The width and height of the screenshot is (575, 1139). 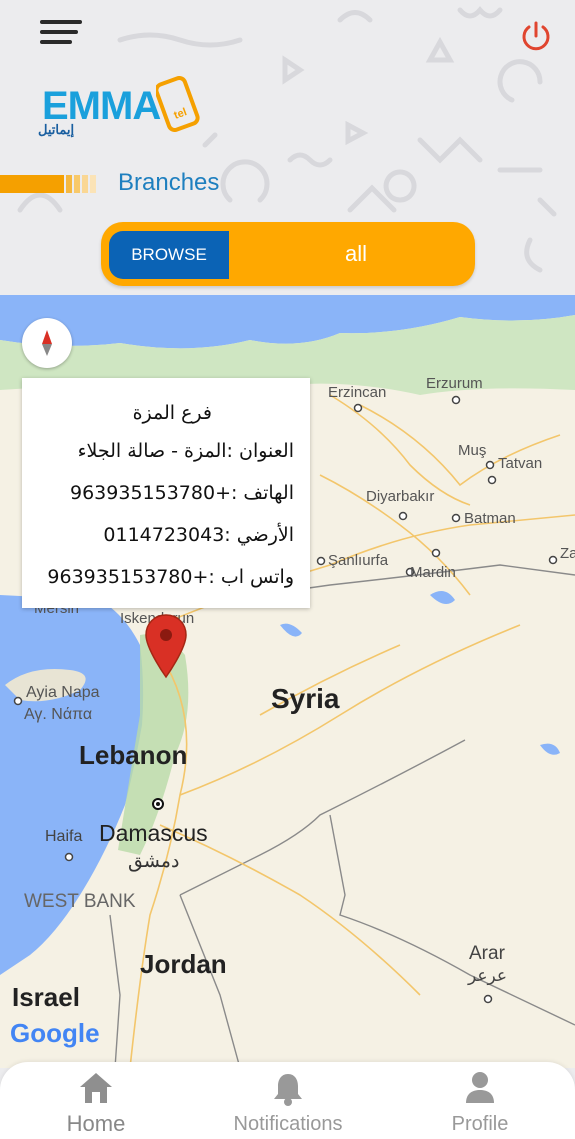 What do you see at coordinates (63, 692) in the screenshot?
I see `map-label-ayia-napa: Ayia Napa` at bounding box center [63, 692].